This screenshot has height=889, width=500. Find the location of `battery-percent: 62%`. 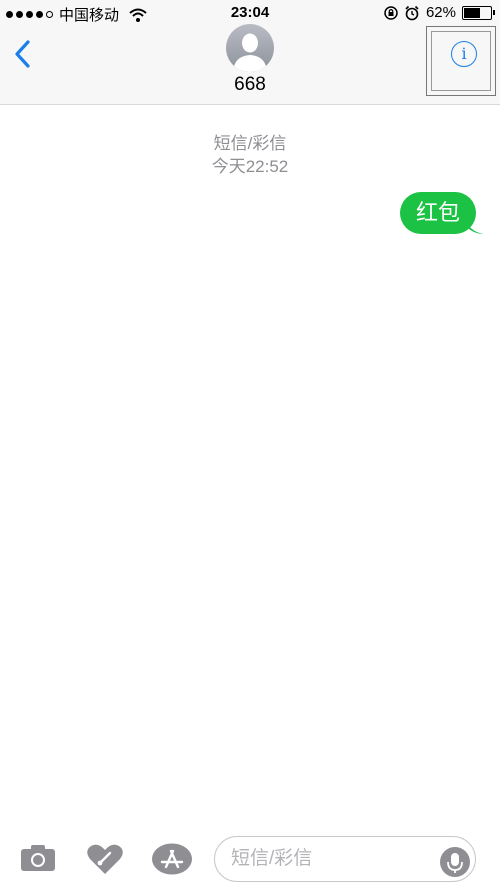

battery-percent: 62% is located at coordinates (440, 12).